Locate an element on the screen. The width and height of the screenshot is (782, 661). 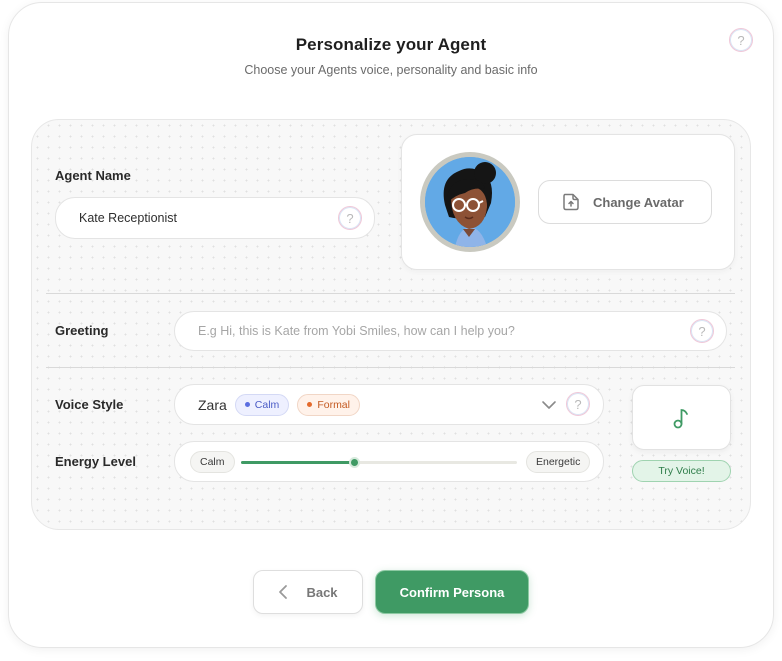
agent-name-field: Kate Receptionist ? is located at coordinates (215, 218).